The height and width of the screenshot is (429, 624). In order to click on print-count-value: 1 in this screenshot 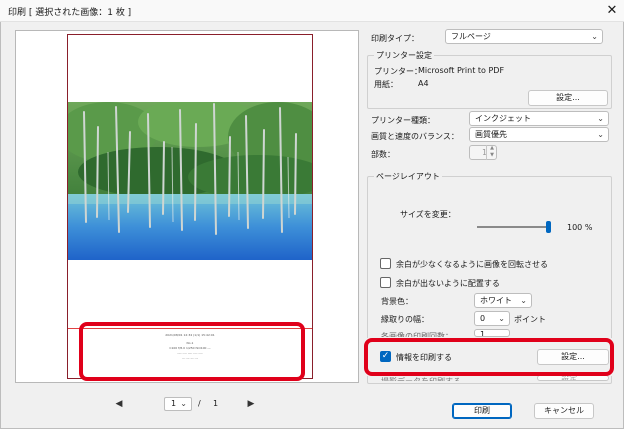, I will do `click(483, 333)`.